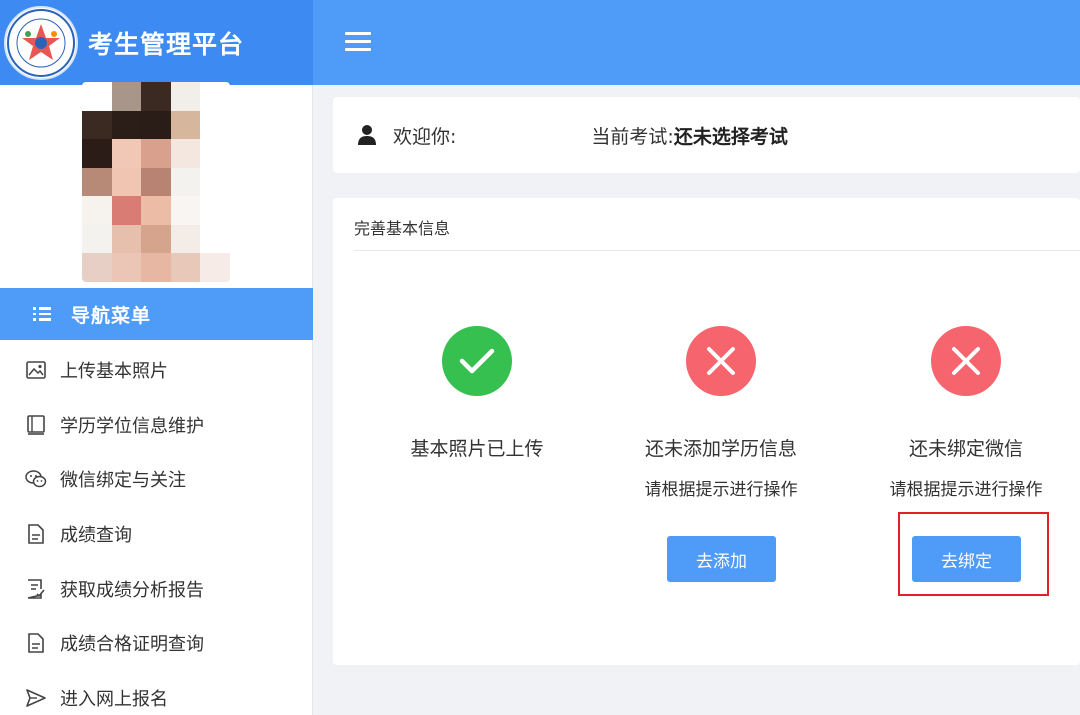  Describe the element at coordinates (721, 559) in the screenshot. I see `add-education-button: 去添加` at that location.